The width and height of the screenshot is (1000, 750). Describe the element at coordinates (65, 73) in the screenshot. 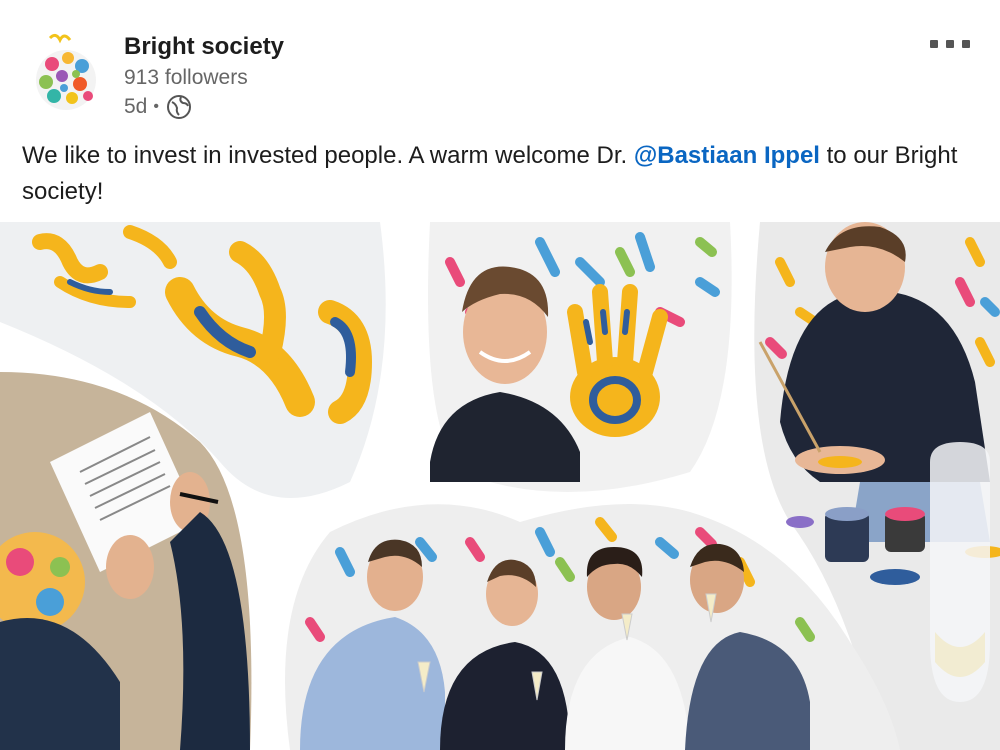

I see `bright-society-logo-icon` at that location.